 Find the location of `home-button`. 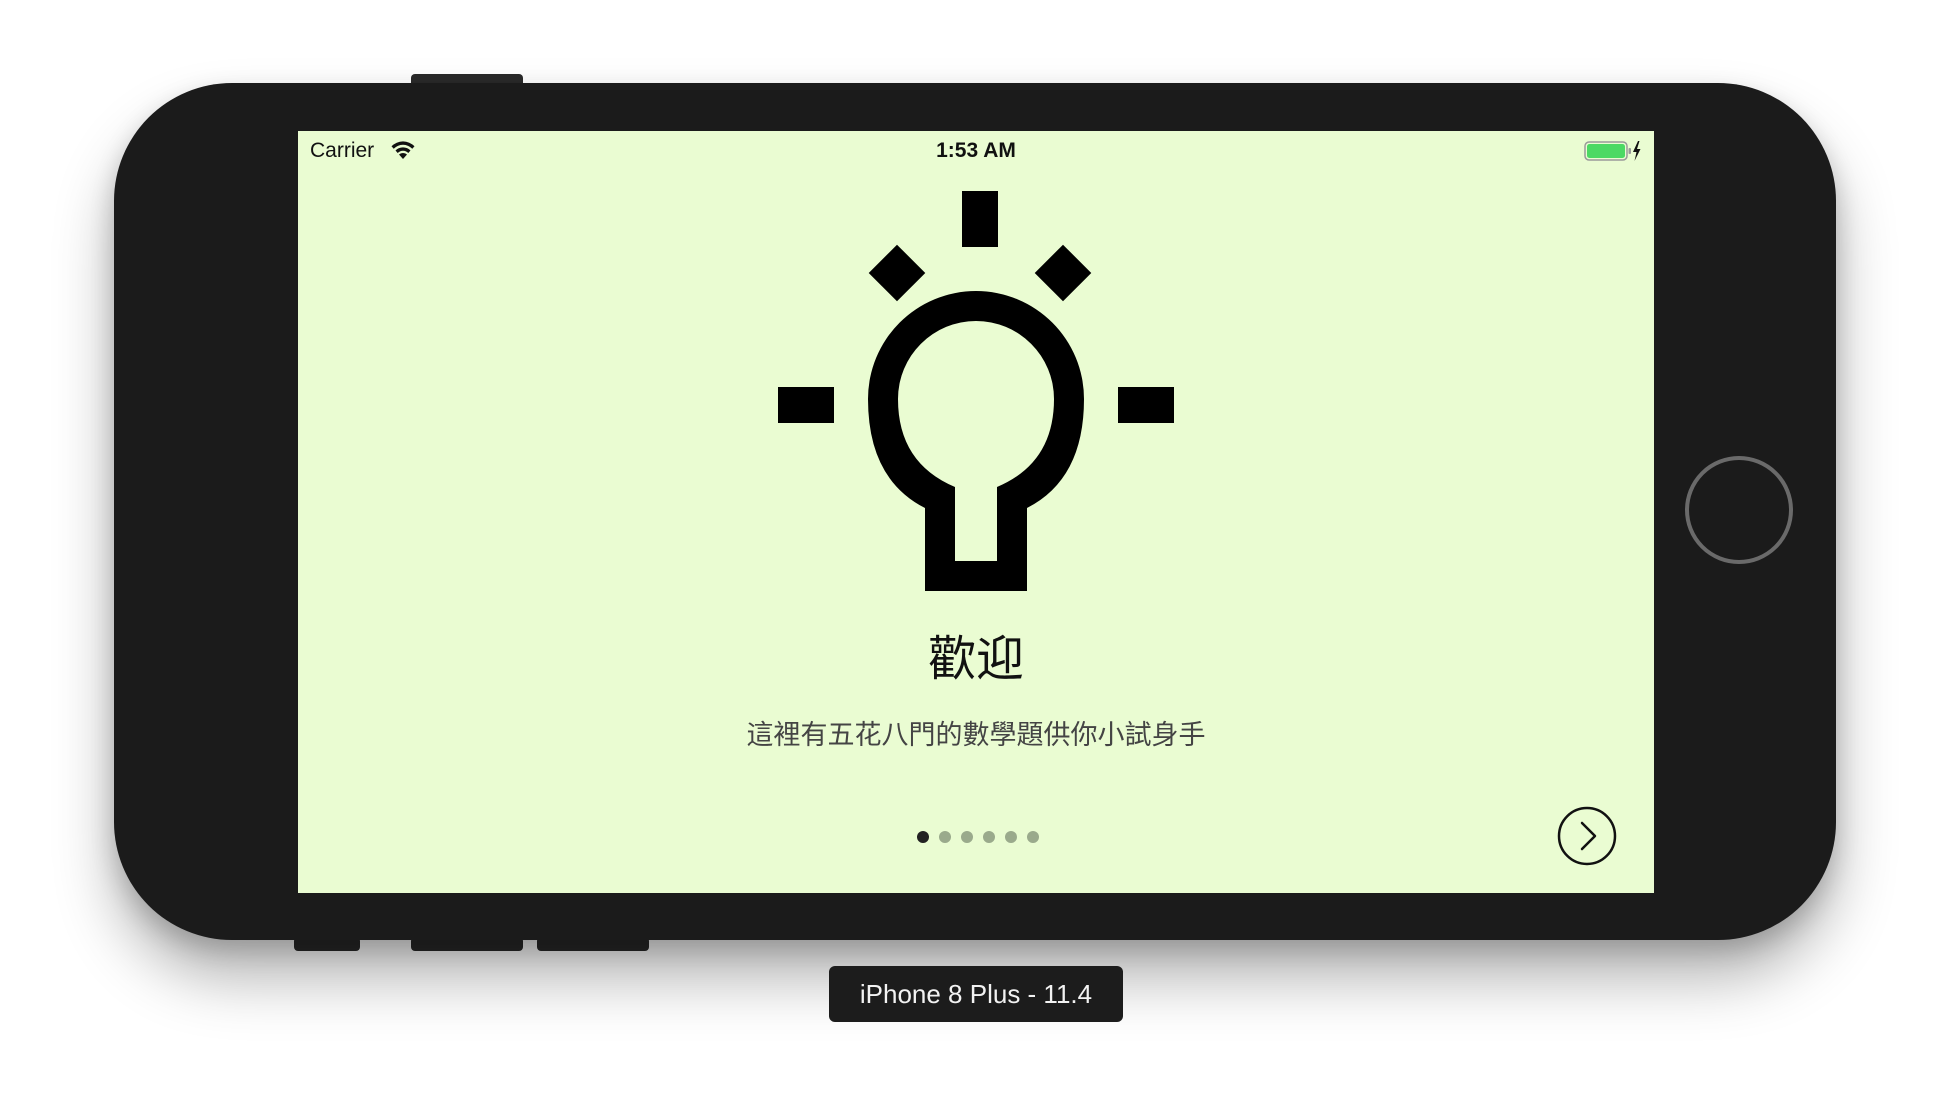

home-button is located at coordinates (1739, 510).